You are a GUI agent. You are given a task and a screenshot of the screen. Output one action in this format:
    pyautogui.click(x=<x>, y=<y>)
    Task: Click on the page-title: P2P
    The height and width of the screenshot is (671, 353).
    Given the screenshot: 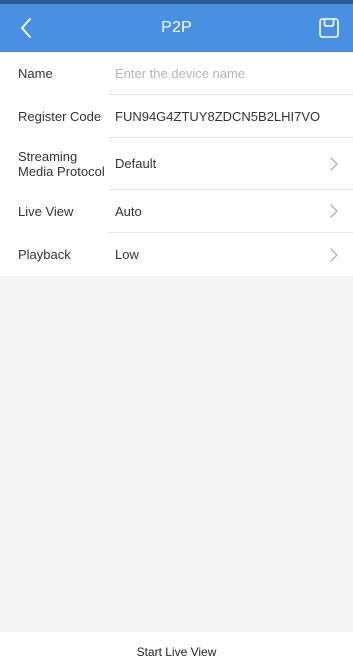 What is the action you would take?
    pyautogui.click(x=176, y=27)
    